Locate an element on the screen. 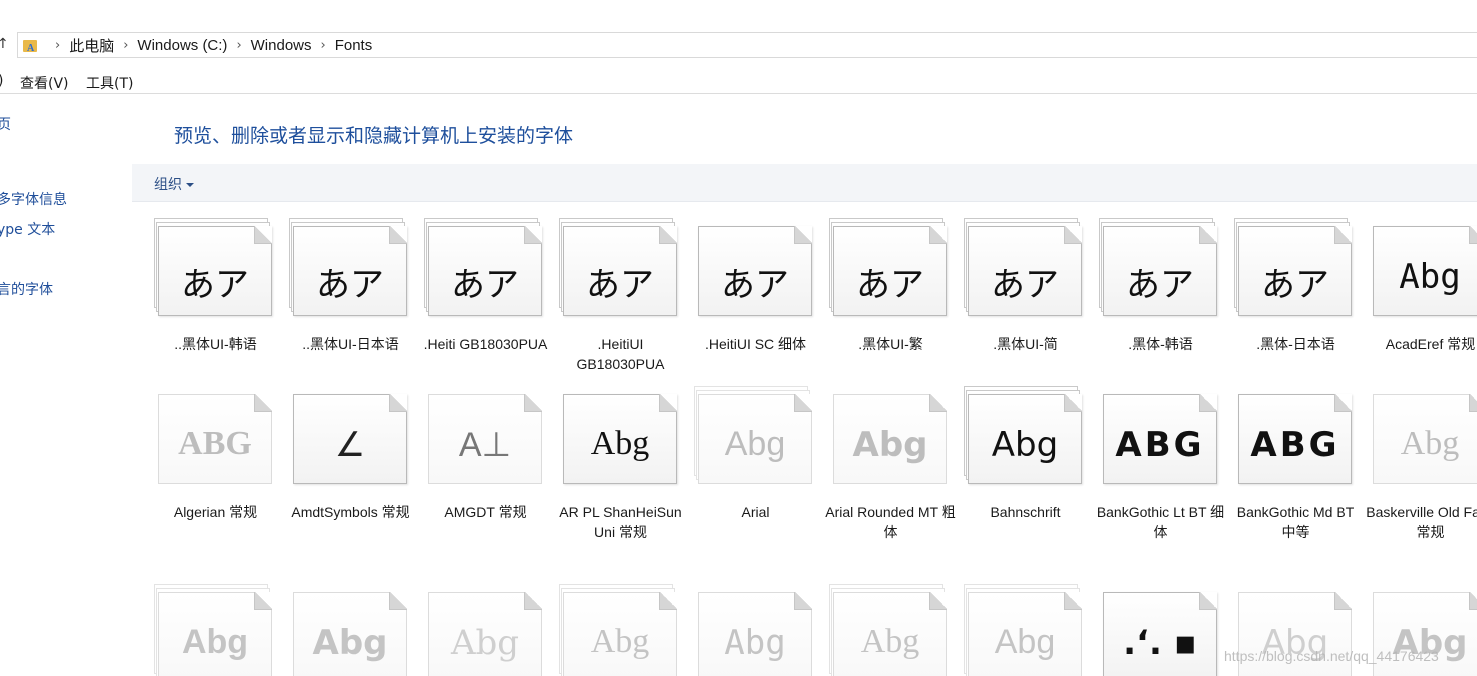 This screenshot has height=676, width=1477. font-name-label: Baskerville Old Face 常规 is located at coordinates (1421, 522).